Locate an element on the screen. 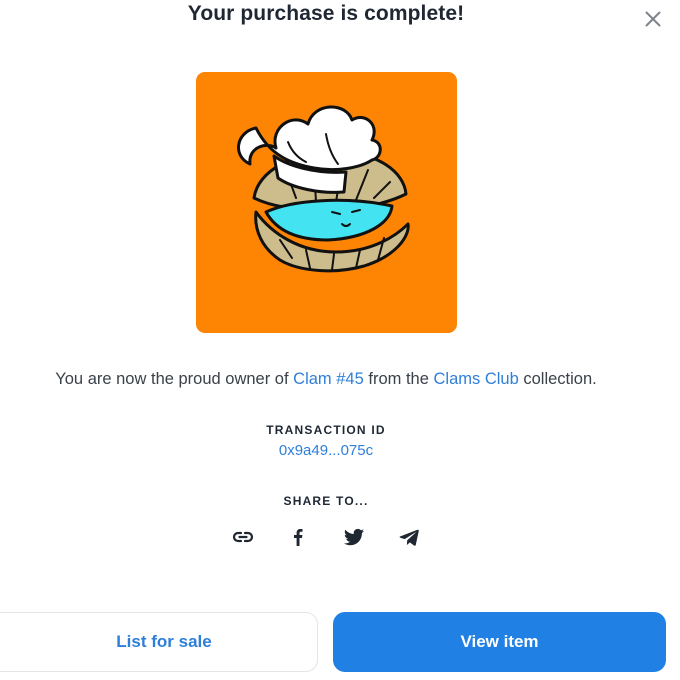  nft-artwork-image is located at coordinates (326, 202).